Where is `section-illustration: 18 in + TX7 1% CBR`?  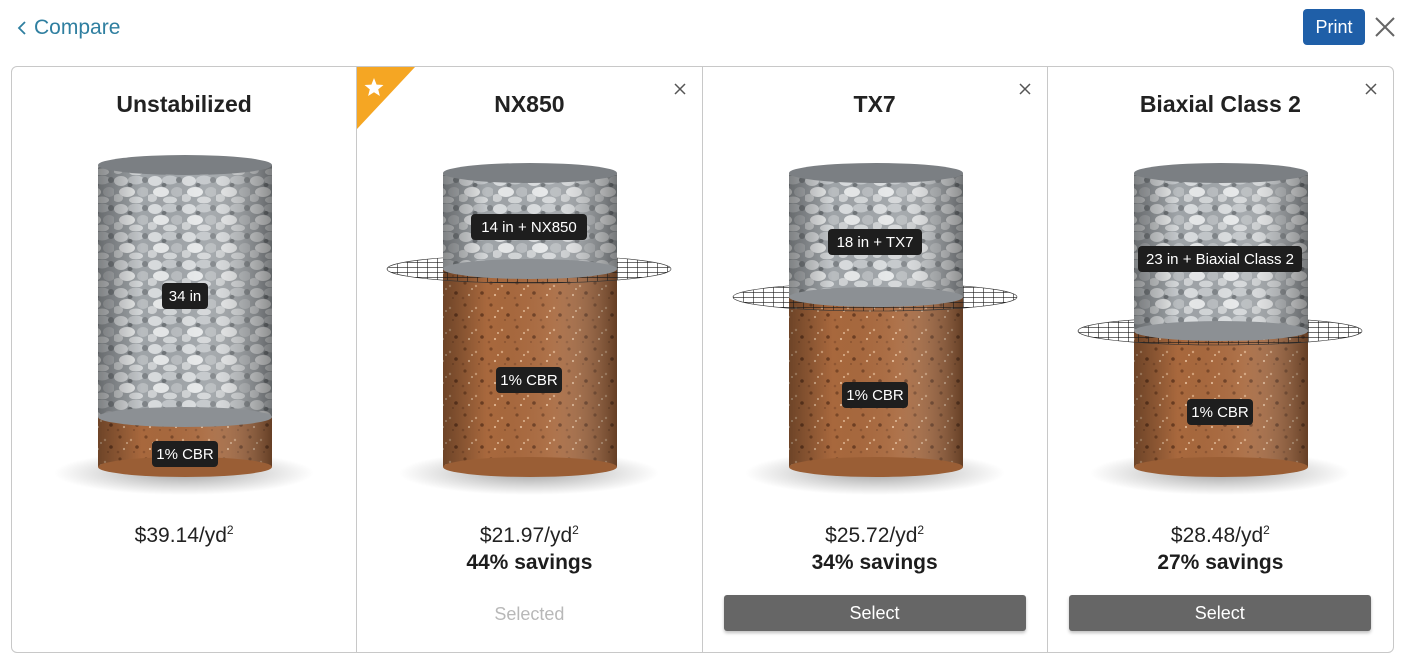 section-illustration: 18 in + TX7 1% CBR is located at coordinates (874, 329).